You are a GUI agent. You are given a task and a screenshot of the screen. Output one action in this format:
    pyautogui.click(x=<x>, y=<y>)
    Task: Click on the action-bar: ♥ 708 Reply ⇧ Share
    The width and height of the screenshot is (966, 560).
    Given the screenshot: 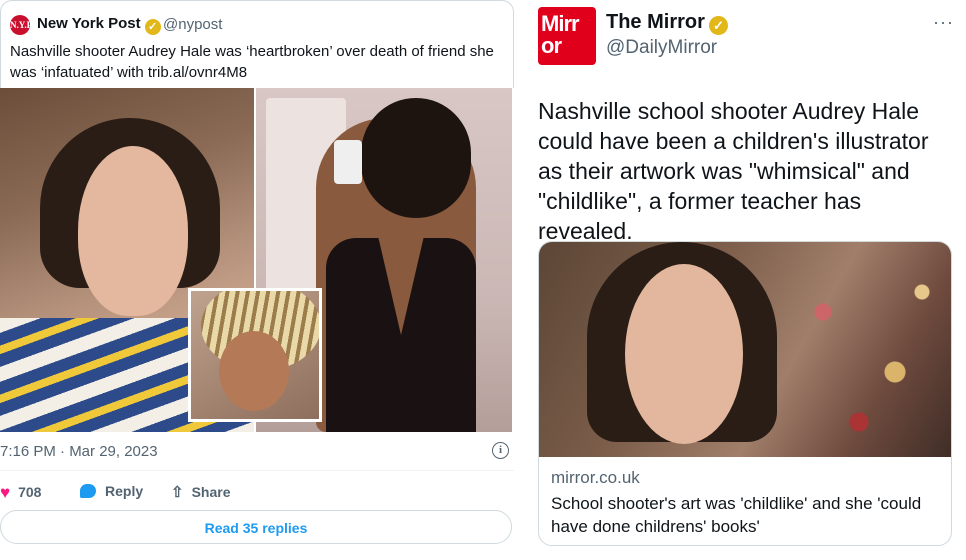 What is the action you would take?
    pyautogui.click(x=257, y=491)
    